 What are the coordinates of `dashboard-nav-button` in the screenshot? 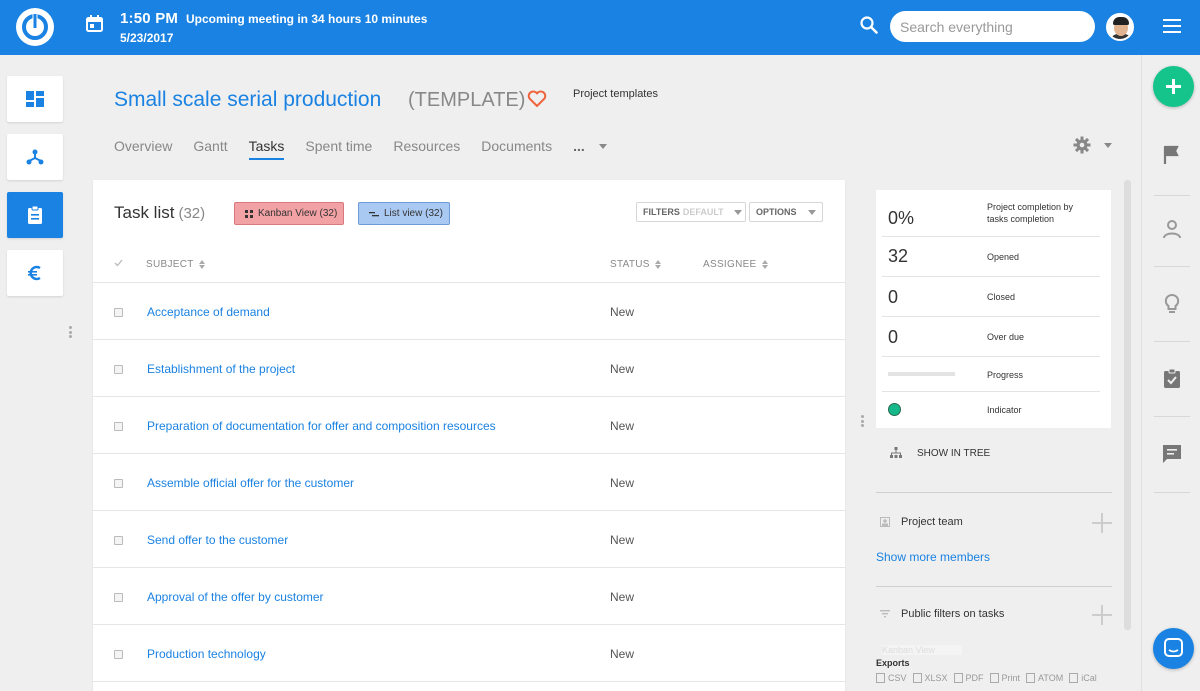 It's located at (35, 99).